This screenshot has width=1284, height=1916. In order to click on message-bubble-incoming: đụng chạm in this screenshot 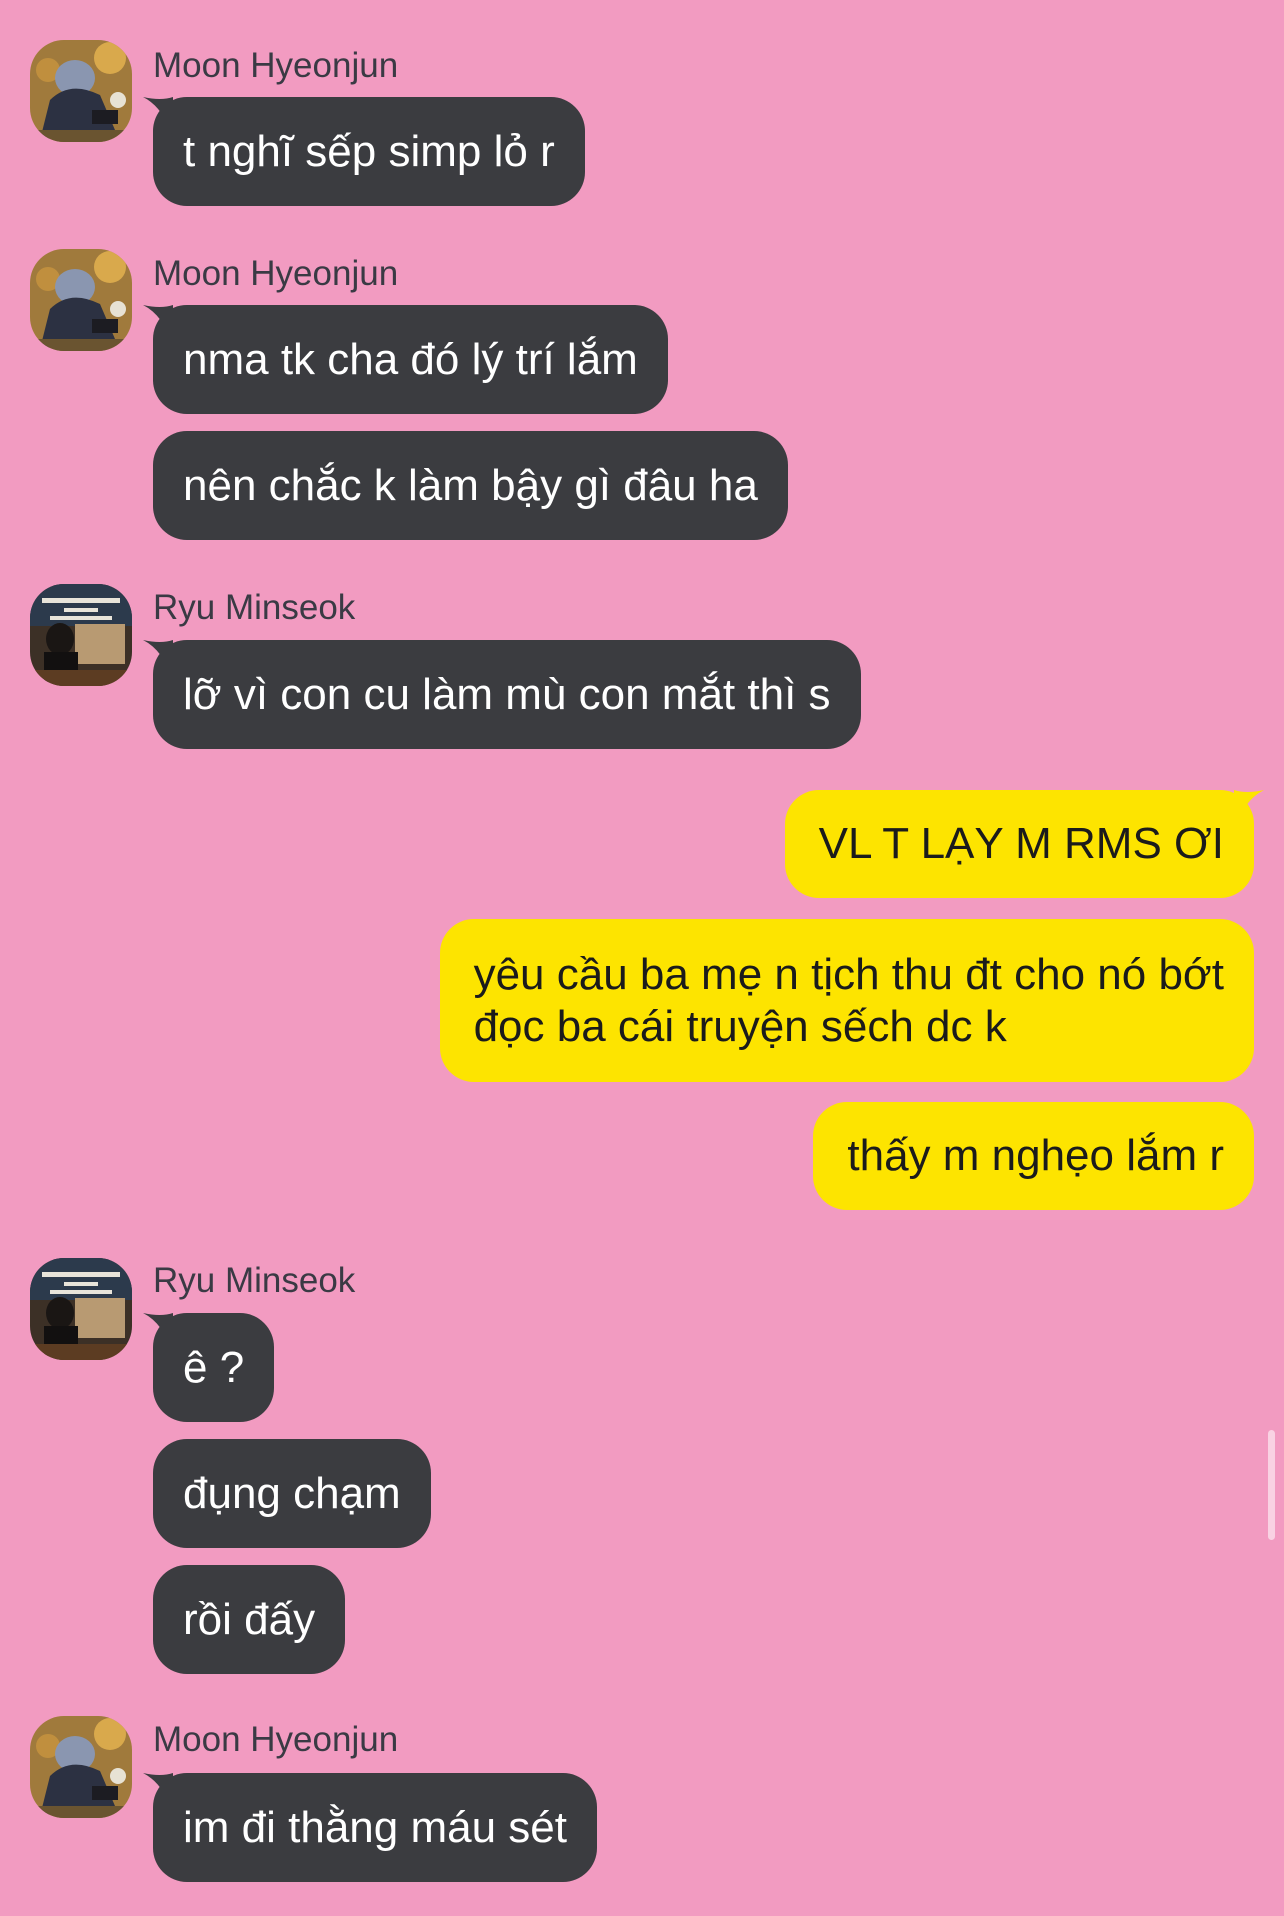, I will do `click(292, 1493)`.